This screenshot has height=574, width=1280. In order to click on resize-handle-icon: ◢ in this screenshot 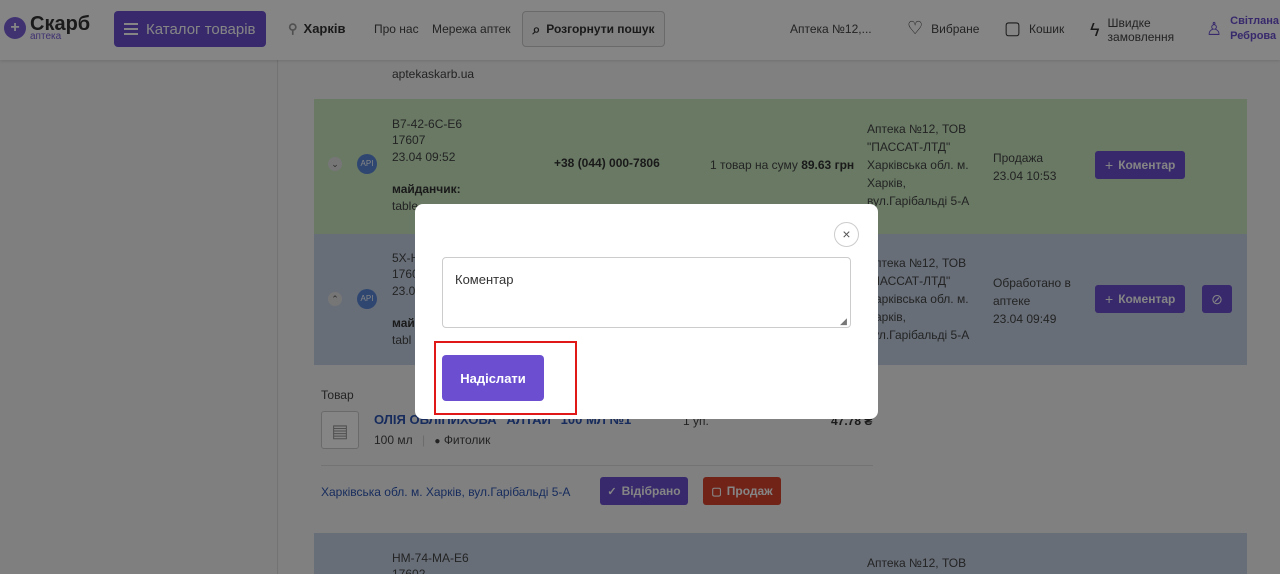, I will do `click(843, 321)`.